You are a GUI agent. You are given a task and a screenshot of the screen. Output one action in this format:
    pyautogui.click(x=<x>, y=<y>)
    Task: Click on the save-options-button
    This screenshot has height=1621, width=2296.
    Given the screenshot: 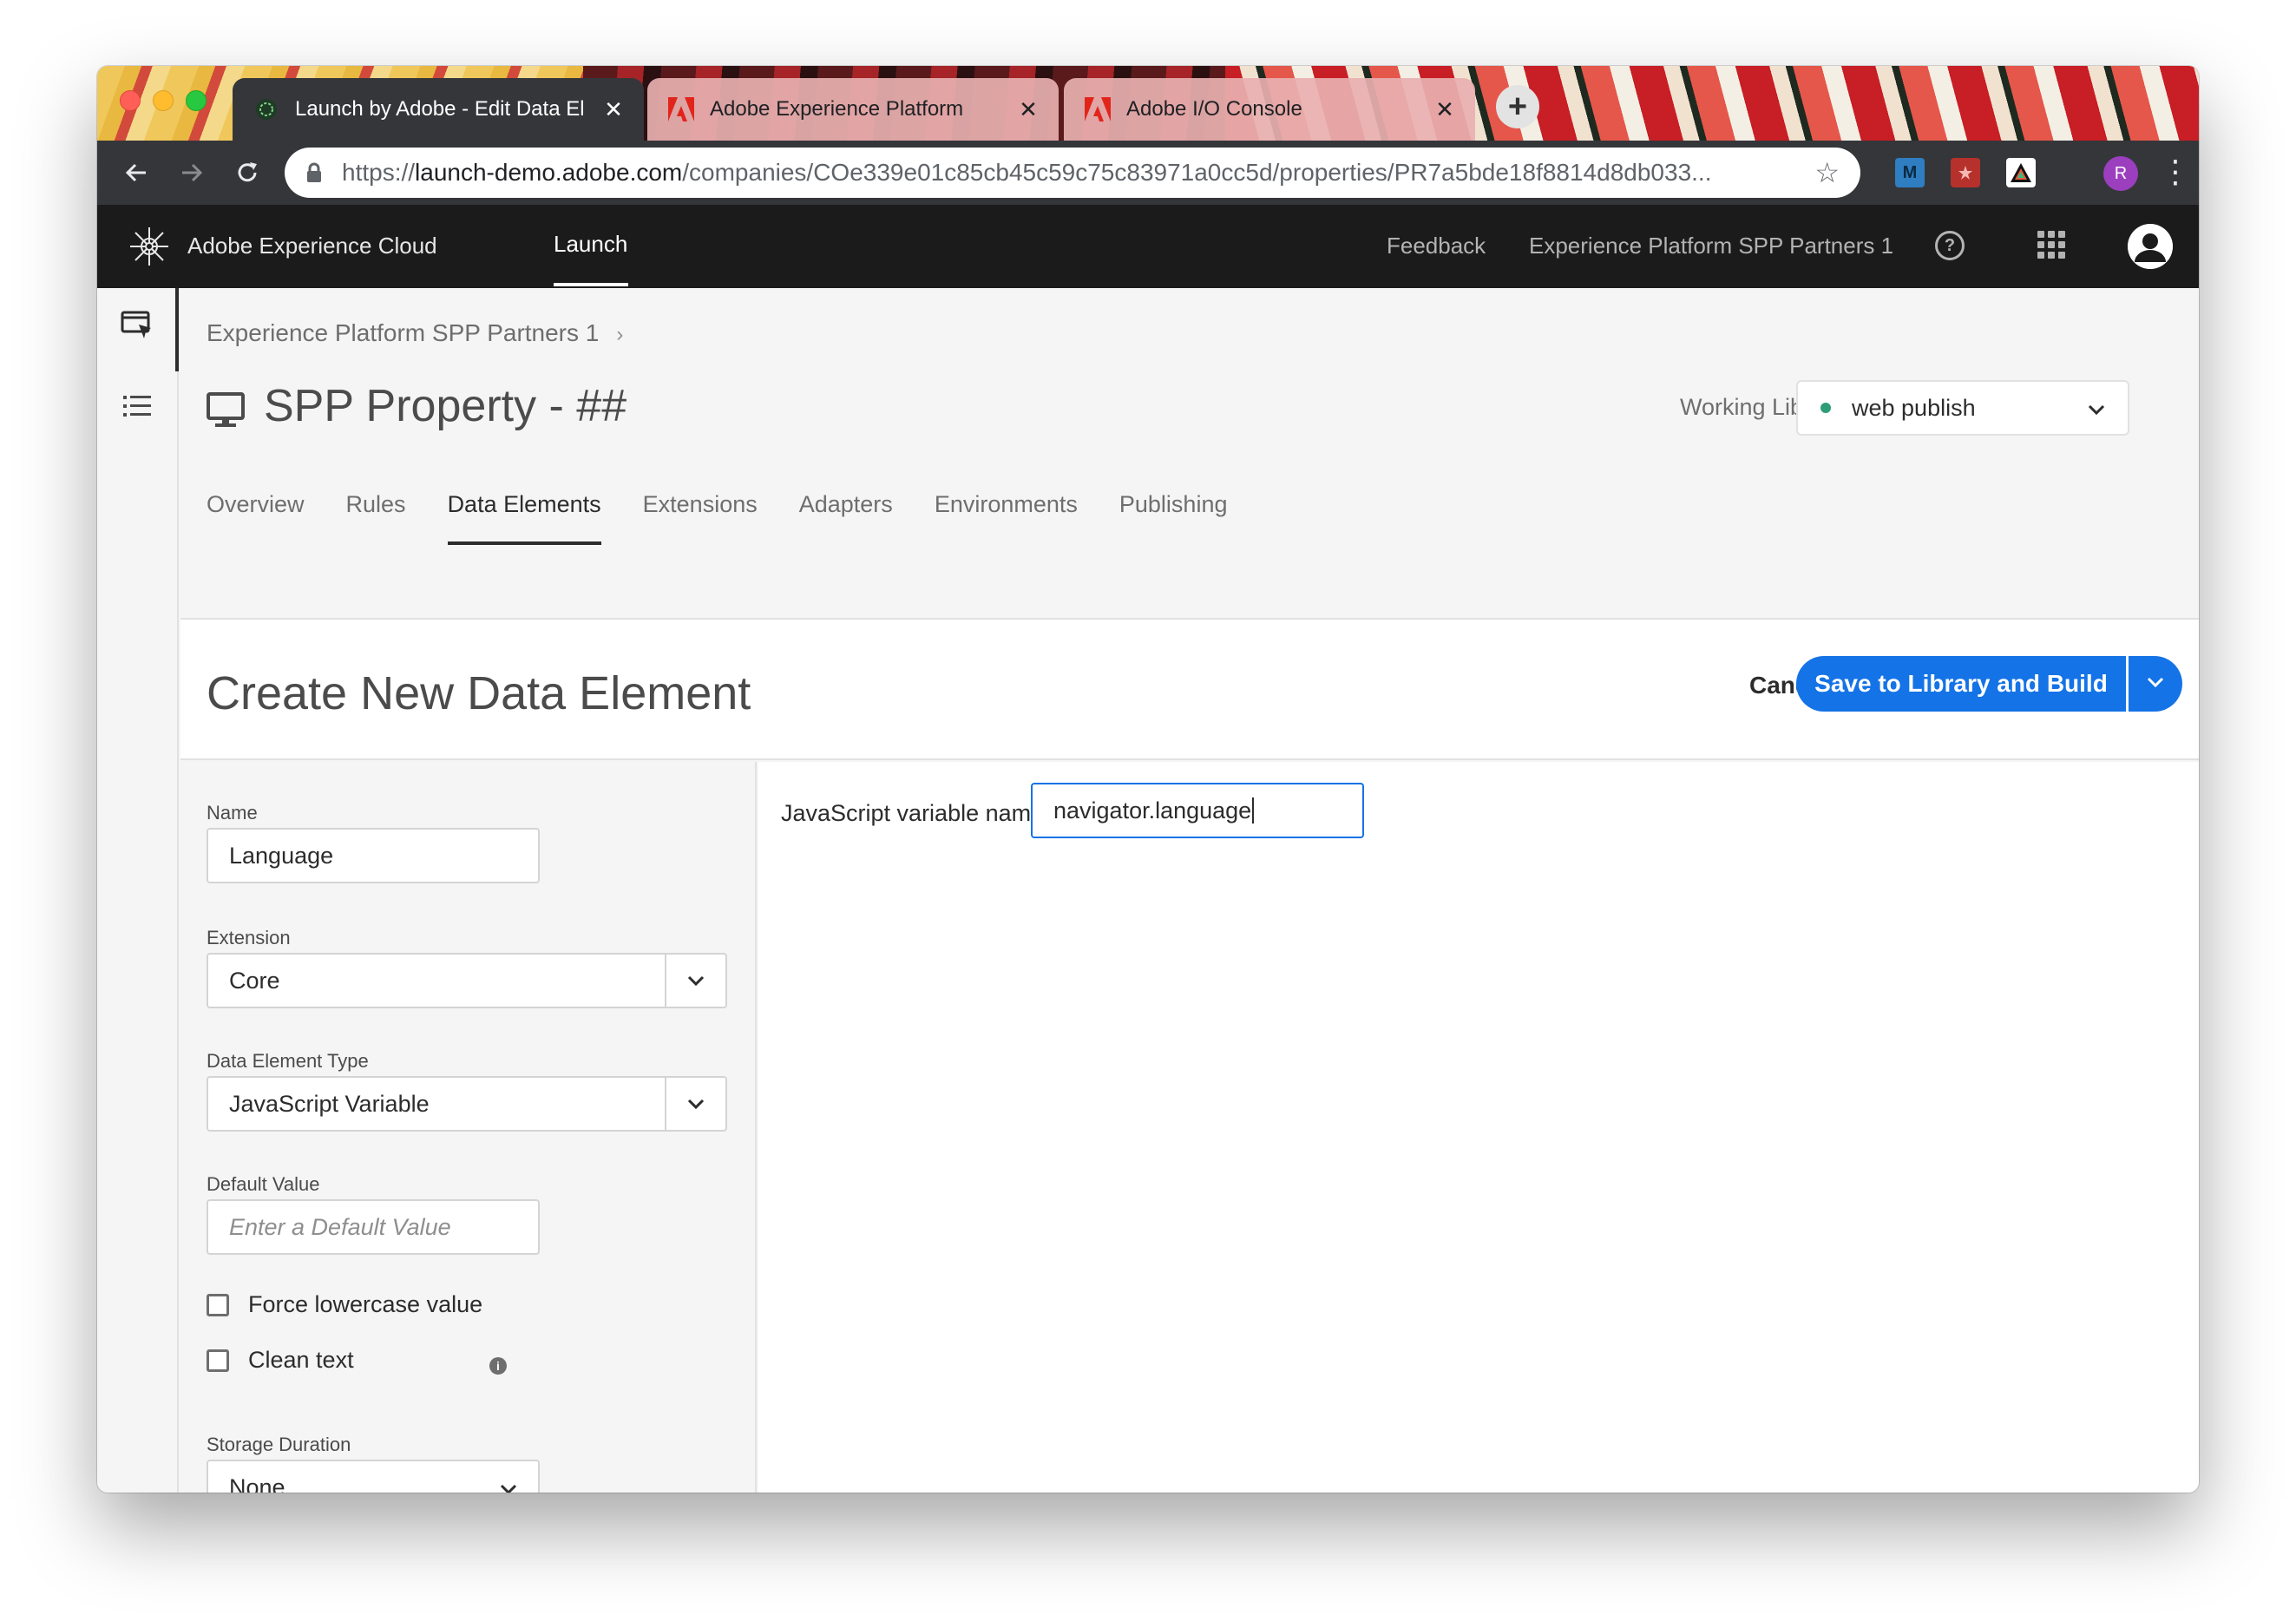 What is the action you would take?
    pyautogui.click(x=2155, y=684)
    